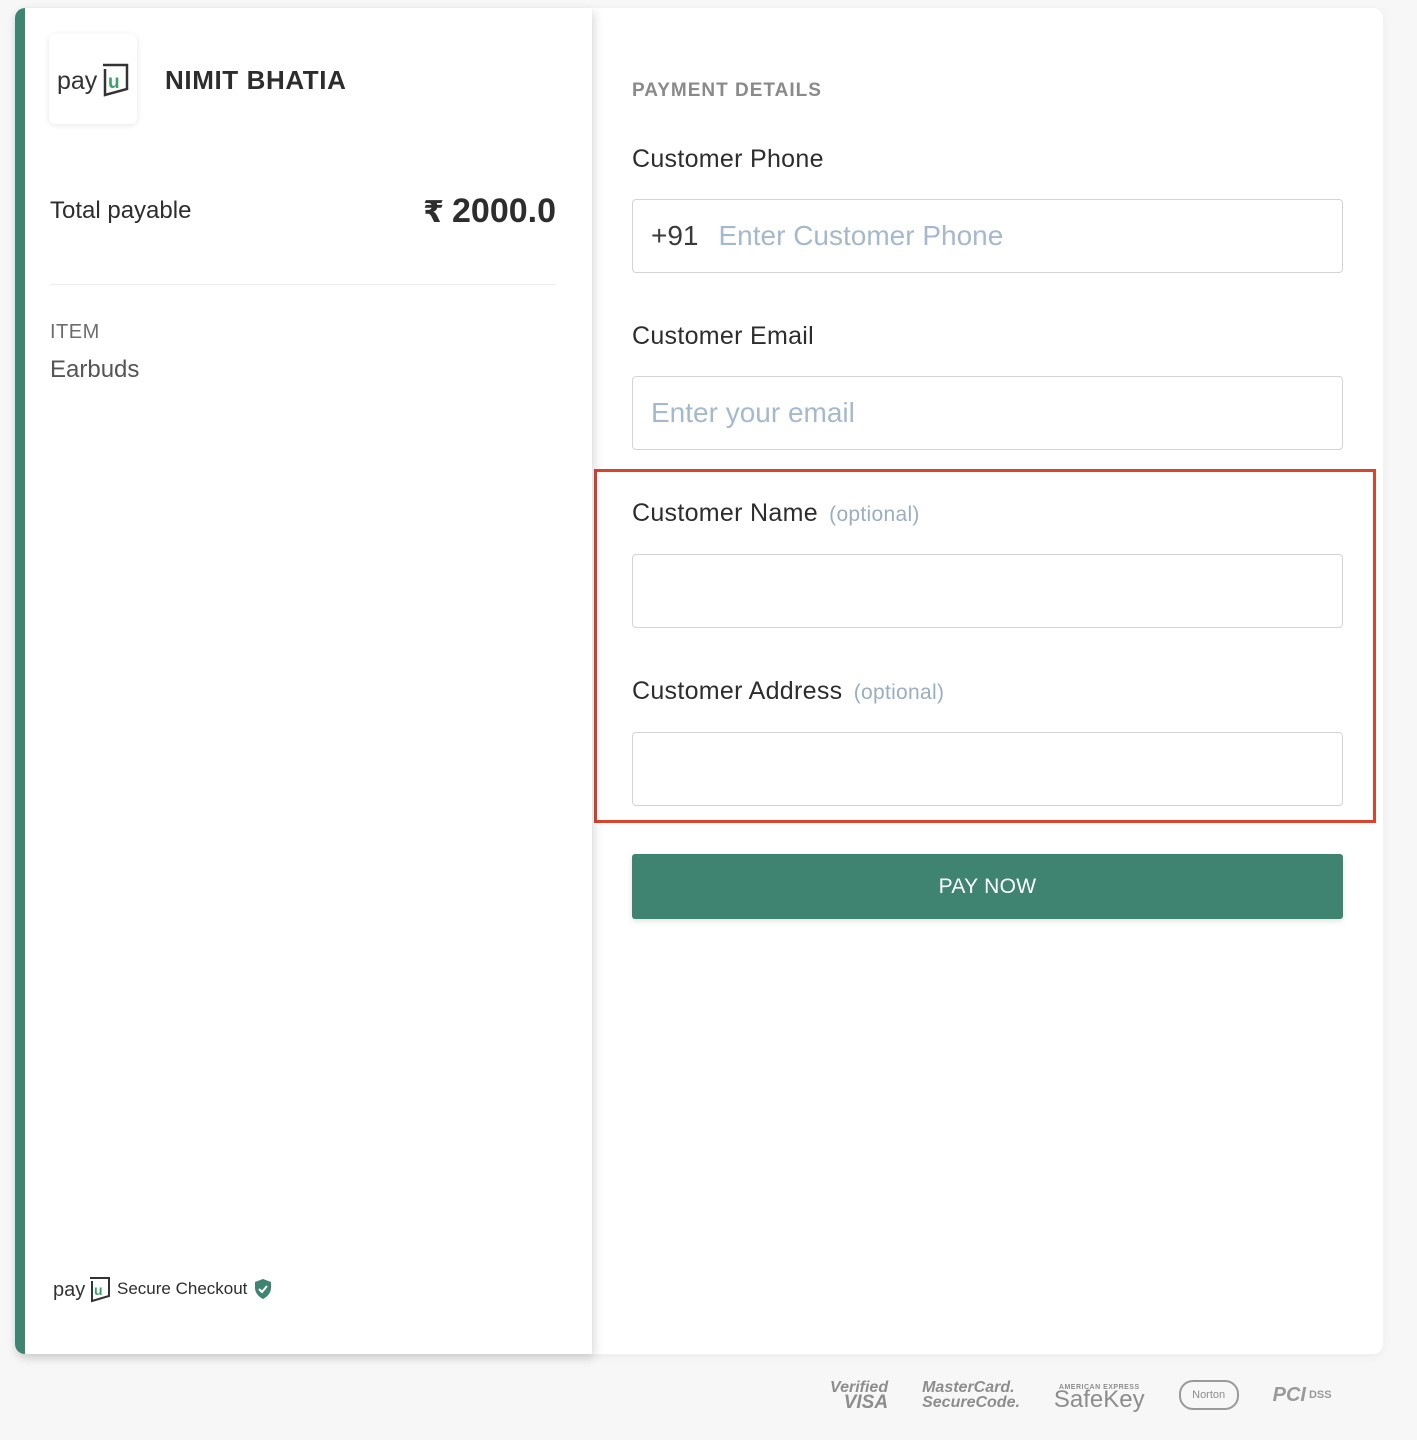 The height and width of the screenshot is (1440, 1417). I want to click on secure-checkout-badge: pay u Secure Checkout, so click(163, 1289).